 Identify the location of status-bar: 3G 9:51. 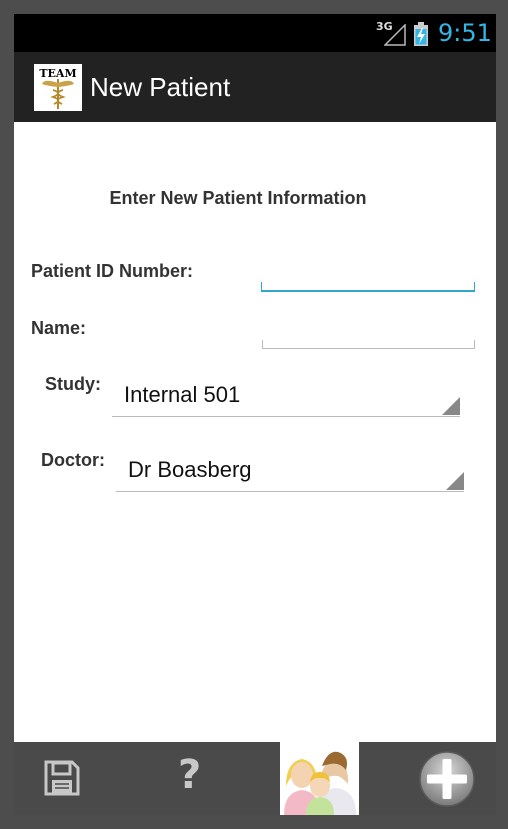
(255, 33).